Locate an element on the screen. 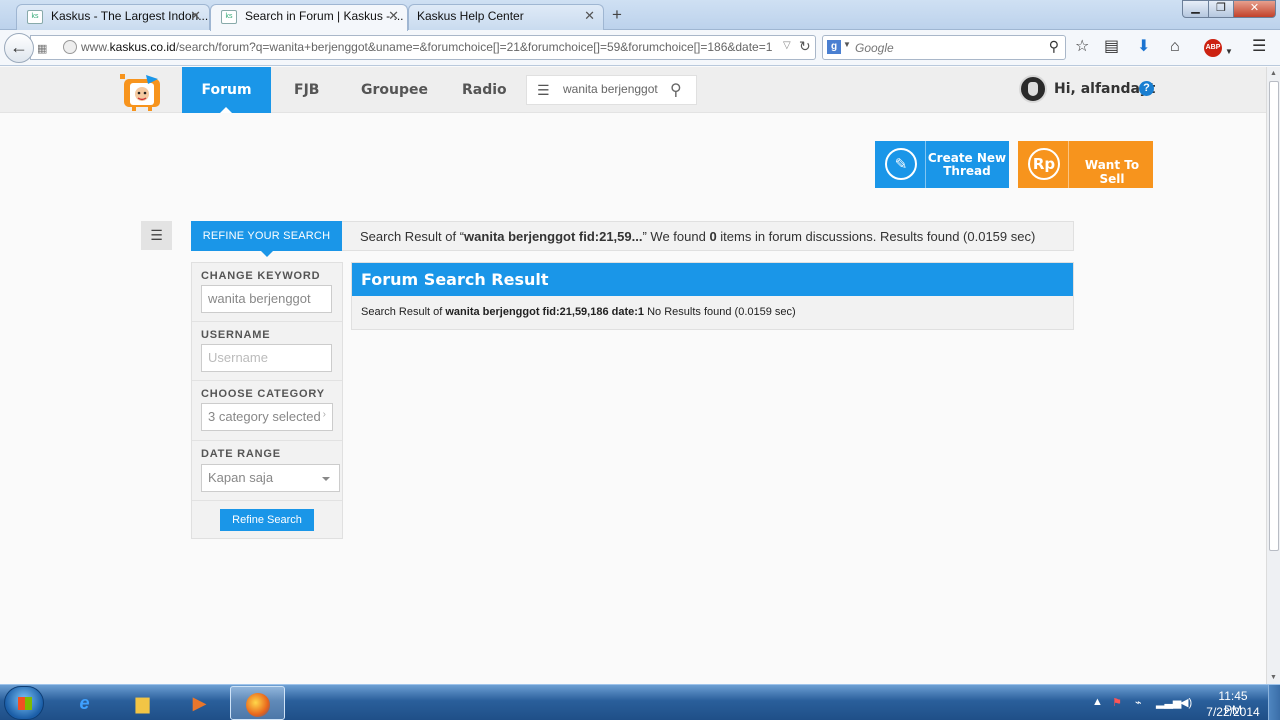 This screenshot has width=1280, height=720. bookmark-star-icon: ☆ is located at coordinates (1082, 47).